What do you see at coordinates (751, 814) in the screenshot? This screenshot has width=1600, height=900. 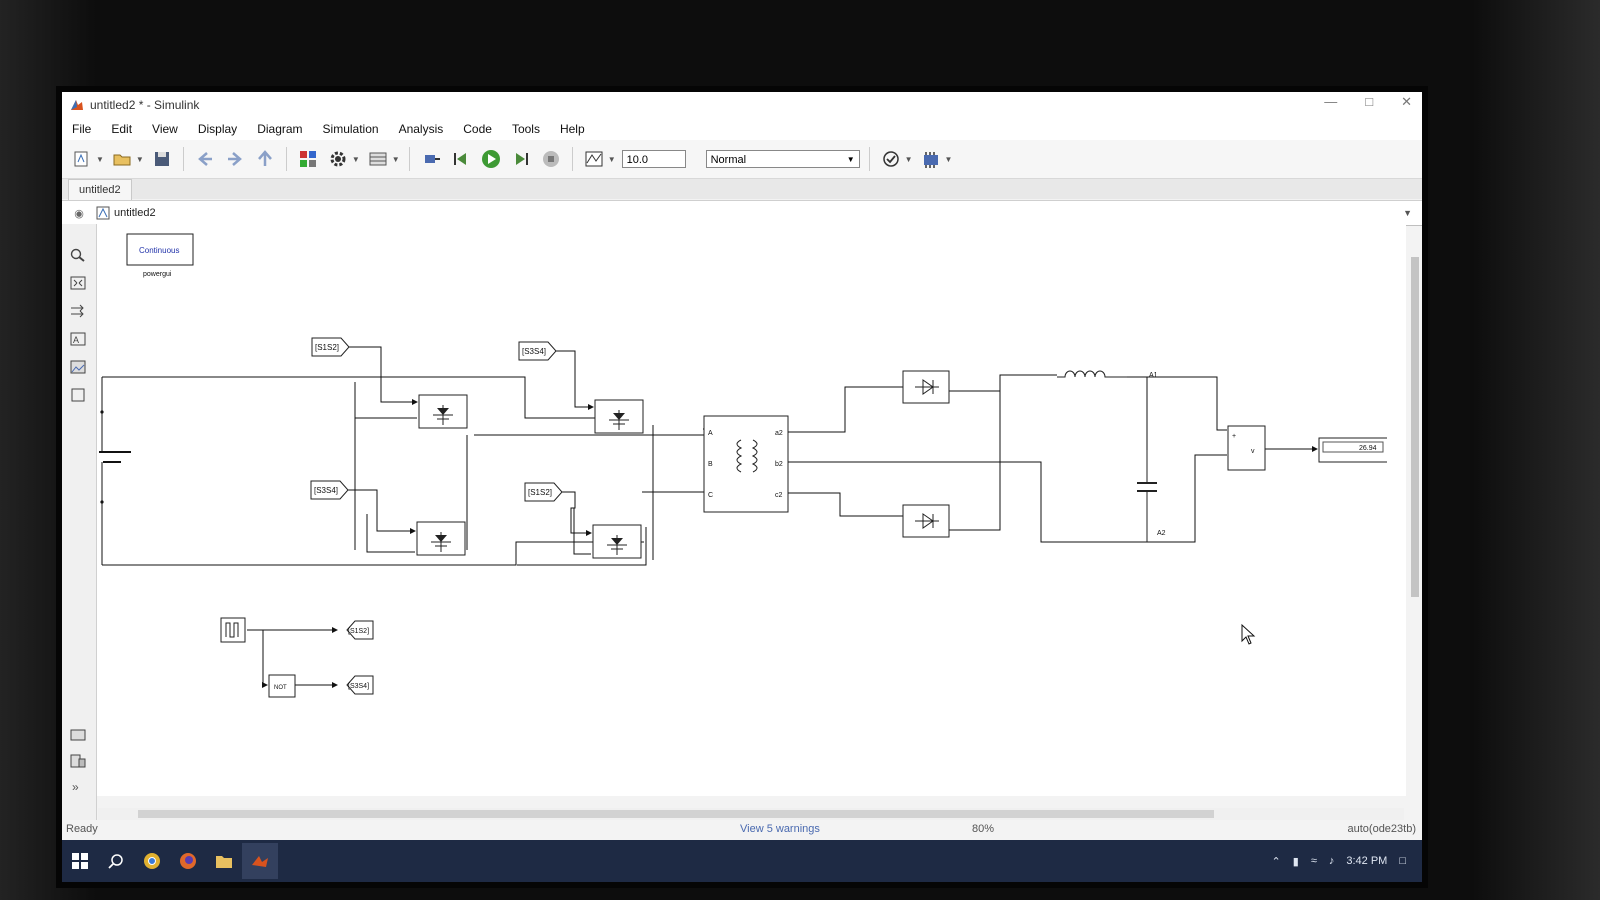 I see `horizontal-scrollbar` at bounding box center [751, 814].